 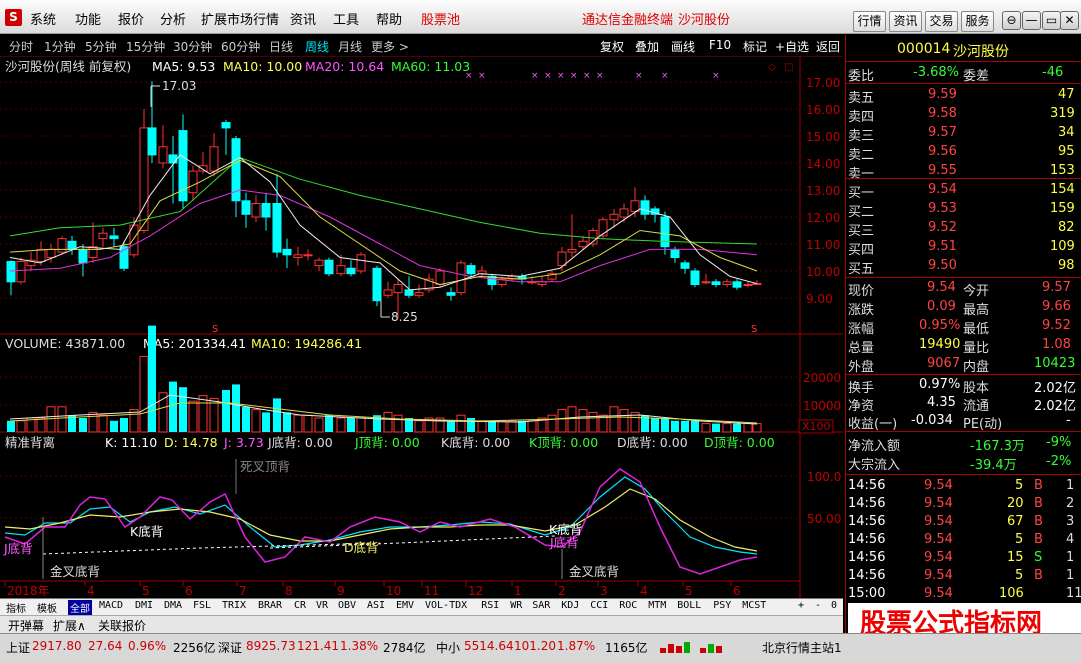 What do you see at coordinates (131, 18) in the screenshot?
I see `menu-quote: 报价` at bounding box center [131, 18].